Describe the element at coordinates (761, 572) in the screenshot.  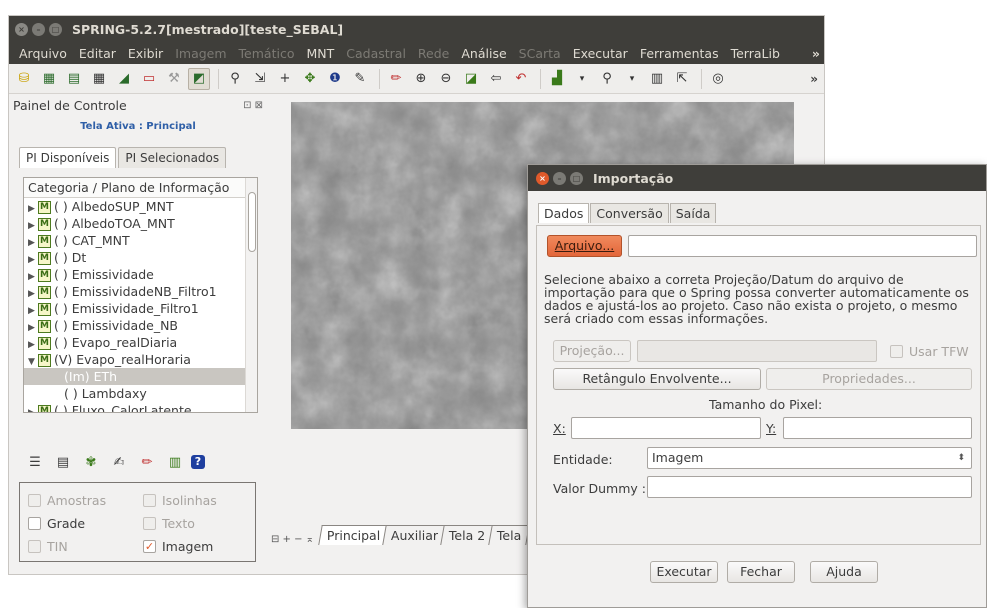
I see `fechar-button: Fechar` at that location.